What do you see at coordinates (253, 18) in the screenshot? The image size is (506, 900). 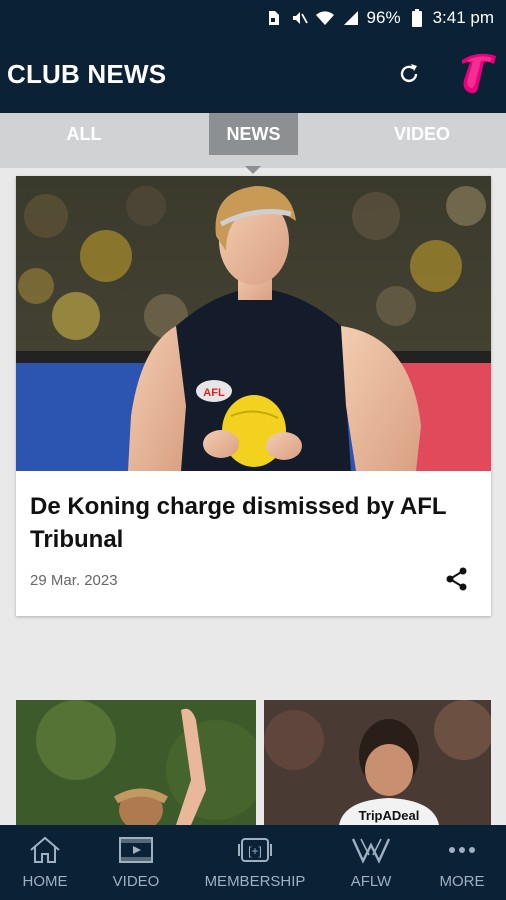 I see `status-bar: 96% 3:41 pm` at bounding box center [253, 18].